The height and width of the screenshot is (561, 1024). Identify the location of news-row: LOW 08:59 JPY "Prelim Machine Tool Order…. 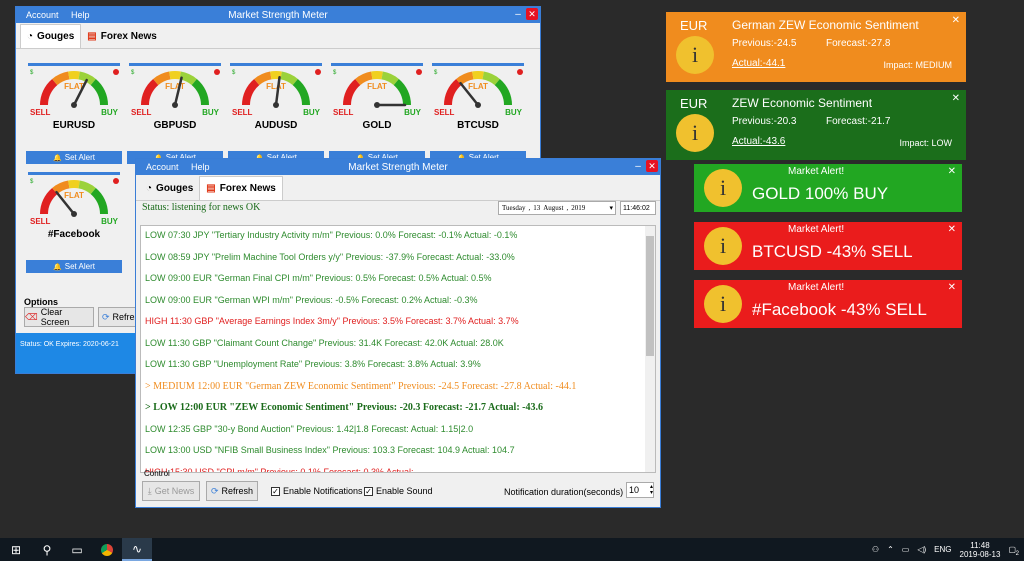
(330, 257).